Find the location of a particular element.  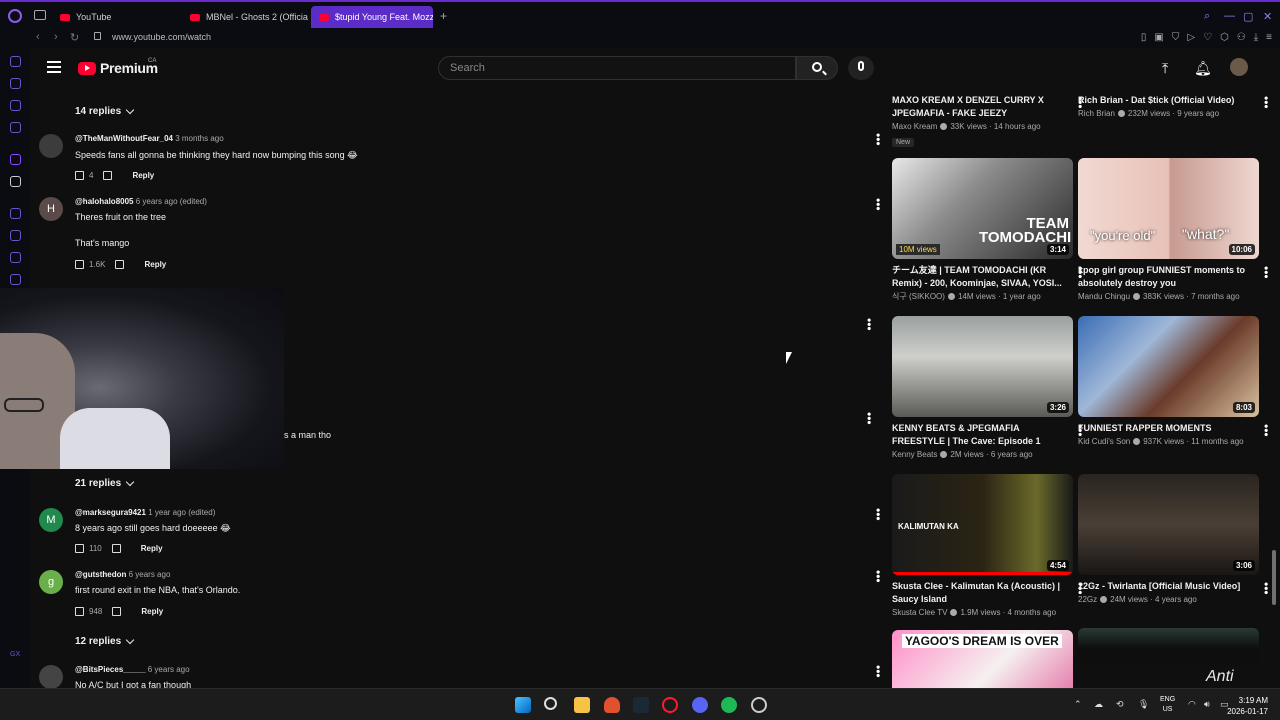

channel-name: 식구 (SIKKOO) is located at coordinates (918, 296).